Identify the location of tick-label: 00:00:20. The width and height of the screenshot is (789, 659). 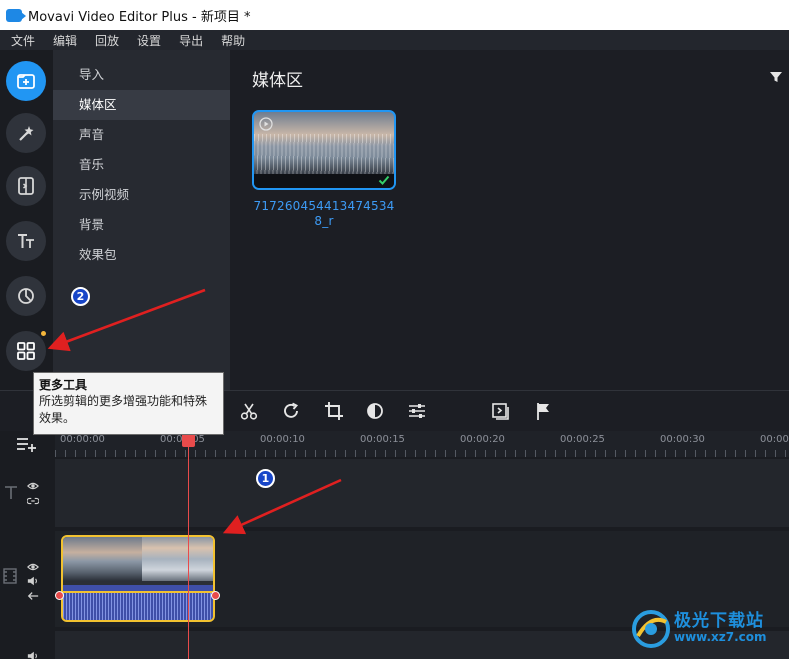
(482, 439).